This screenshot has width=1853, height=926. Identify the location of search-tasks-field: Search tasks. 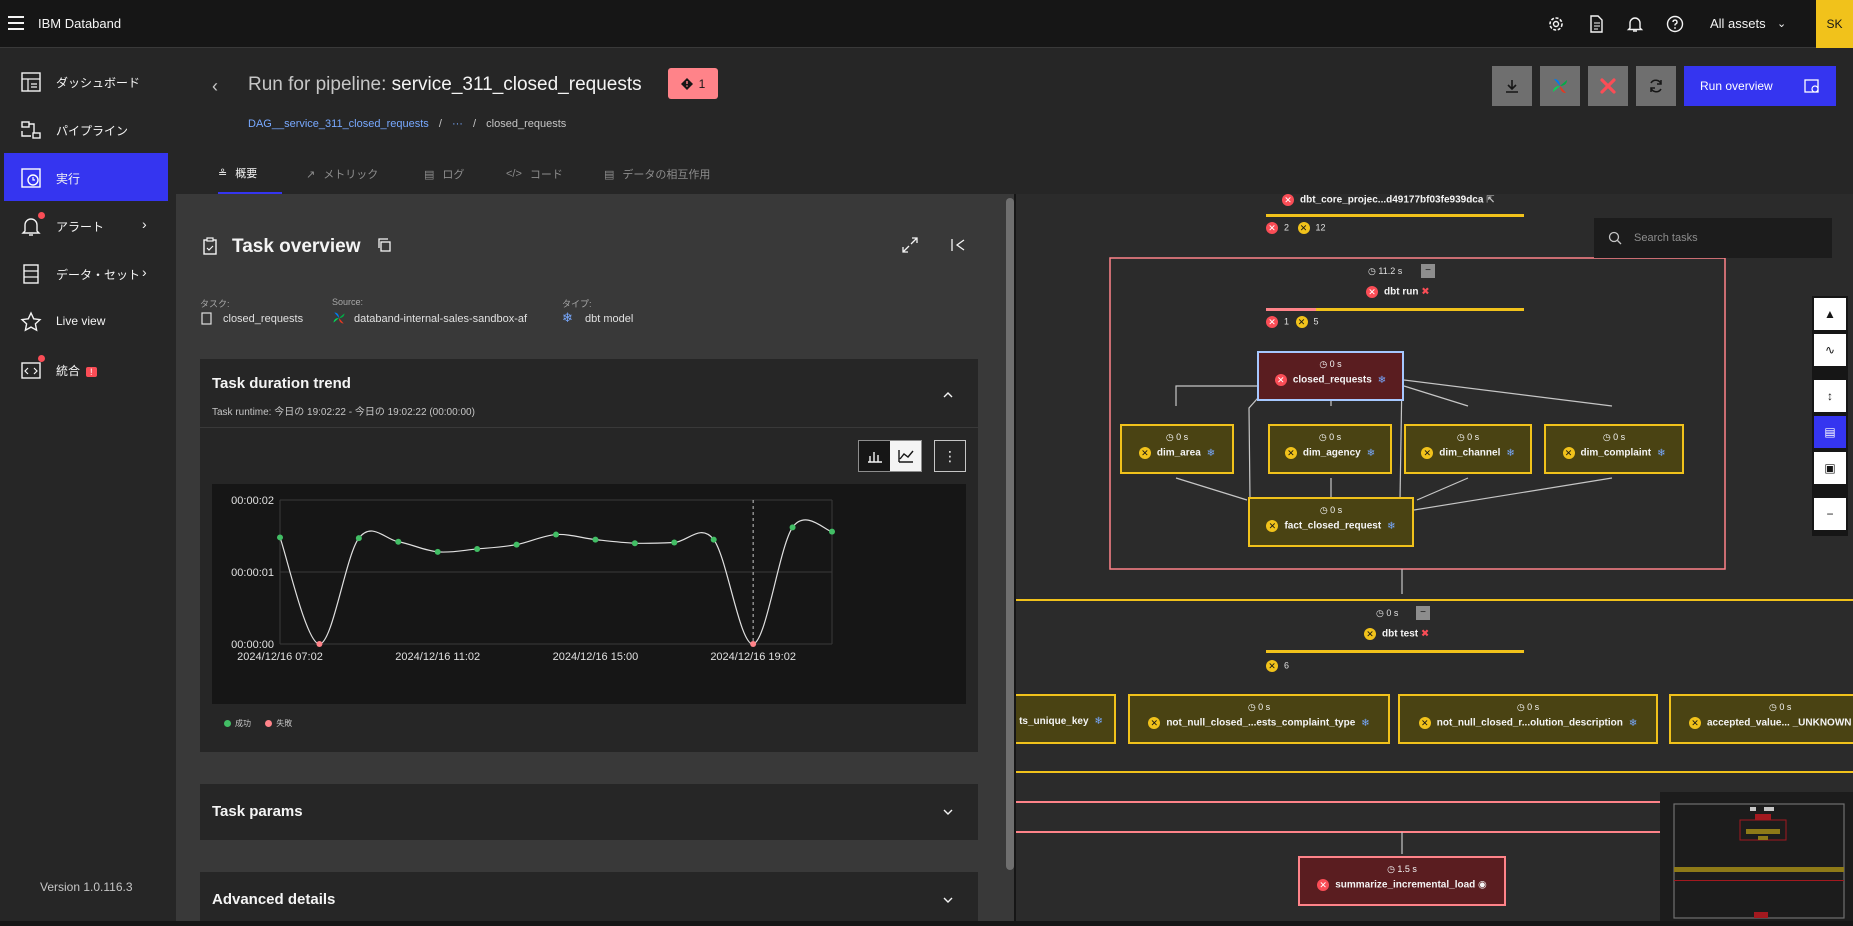
(1713, 238).